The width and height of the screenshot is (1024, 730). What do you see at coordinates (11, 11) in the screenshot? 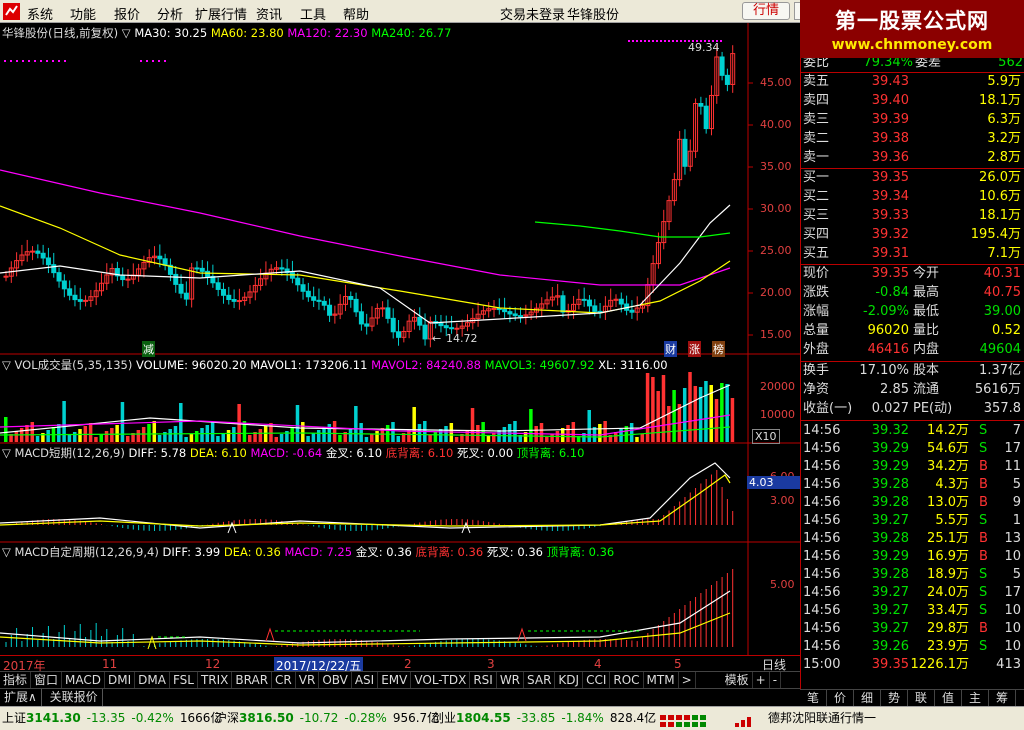
I see `app-logo-icon` at bounding box center [11, 11].